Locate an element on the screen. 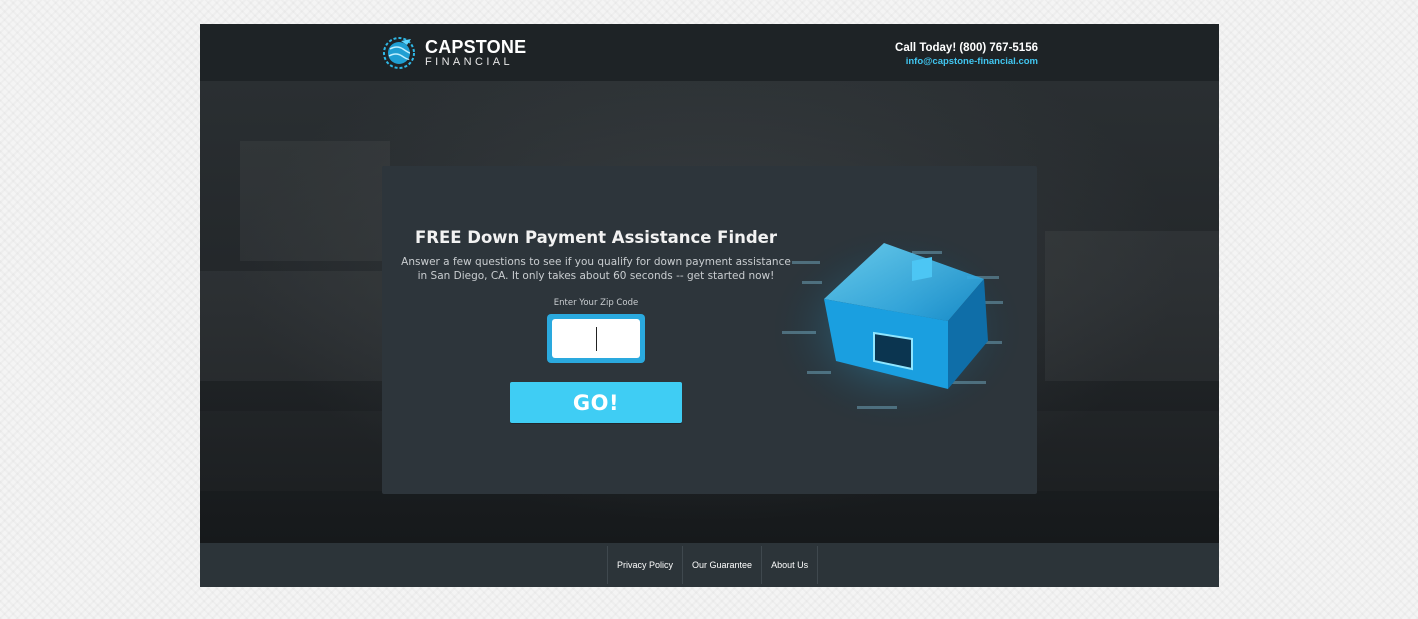 The image size is (1418, 619). capstone-logo: CAPSTONE FINANCIAL is located at coordinates (453, 53).